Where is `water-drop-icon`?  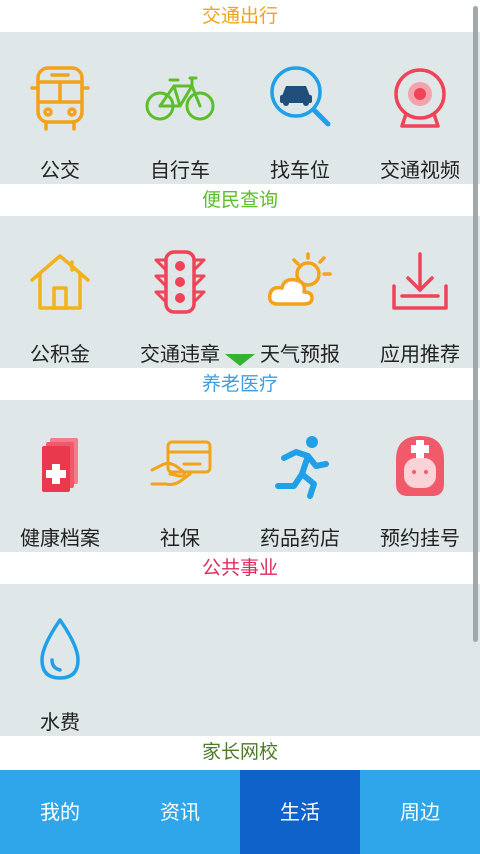 water-drop-icon is located at coordinates (60, 649).